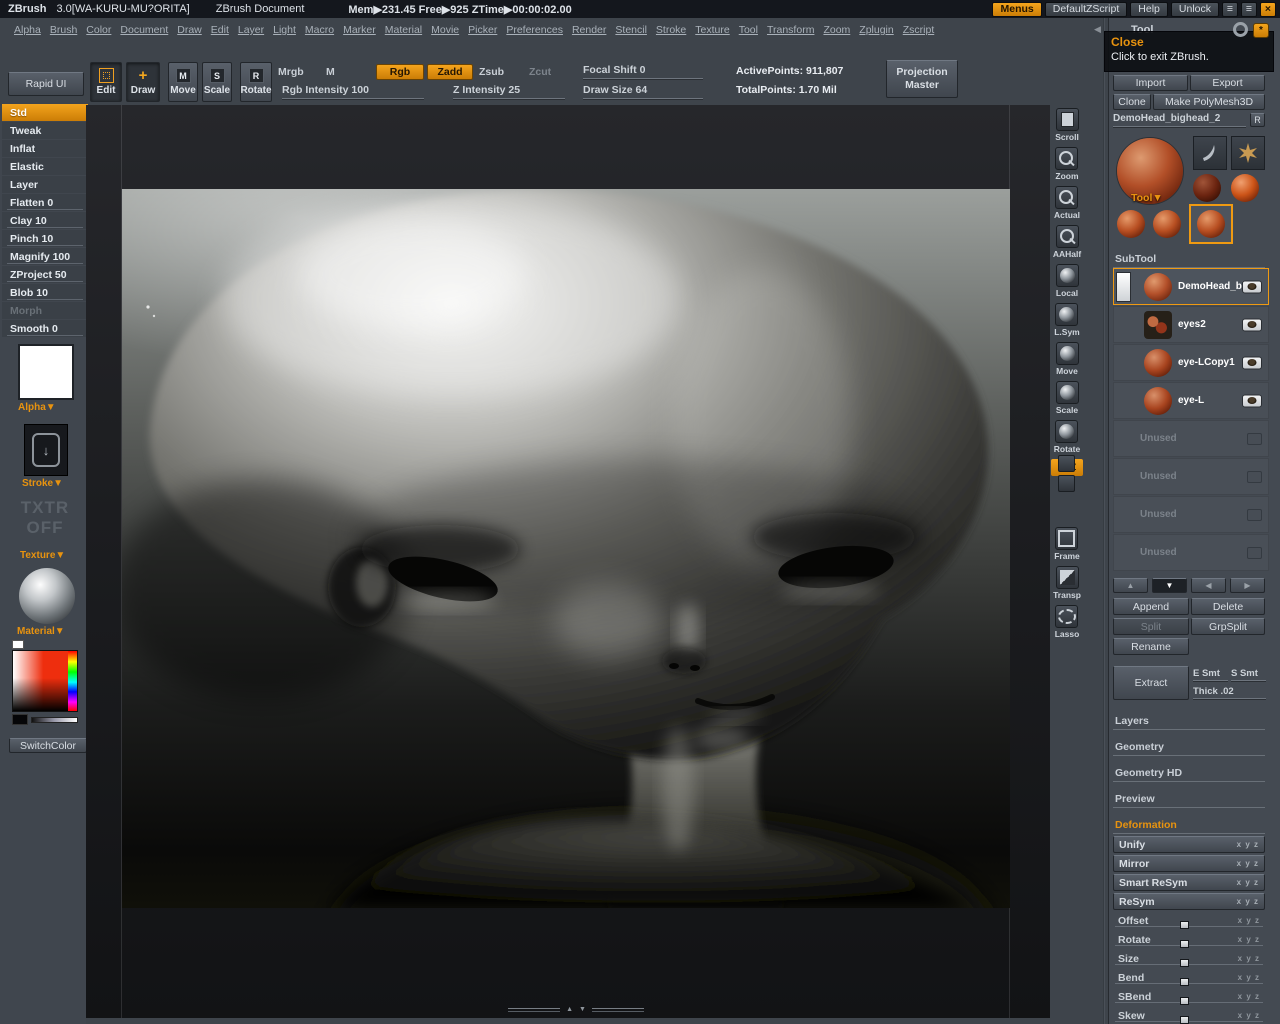 Image resolution: width=1280 pixels, height=1024 pixels. I want to click on menu-item: Stencil, so click(631, 30).